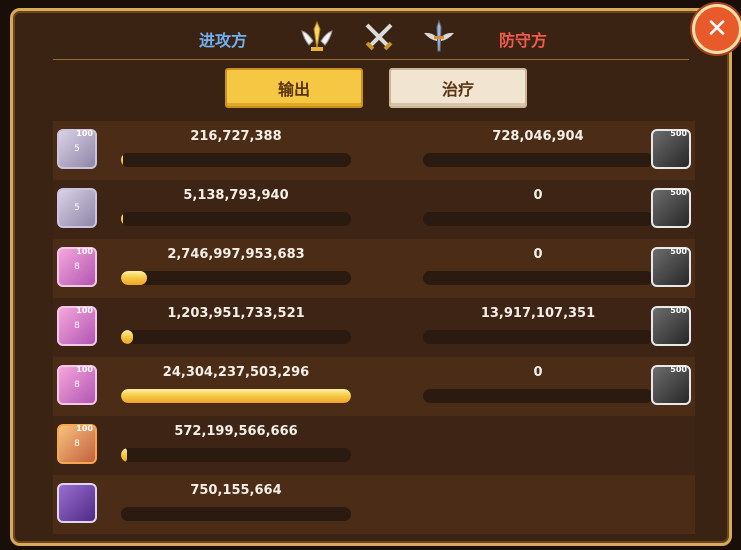 The height and width of the screenshot is (550, 741). What do you see at coordinates (523, 40) in the screenshot?
I see `defender-title: 防守方` at bounding box center [523, 40].